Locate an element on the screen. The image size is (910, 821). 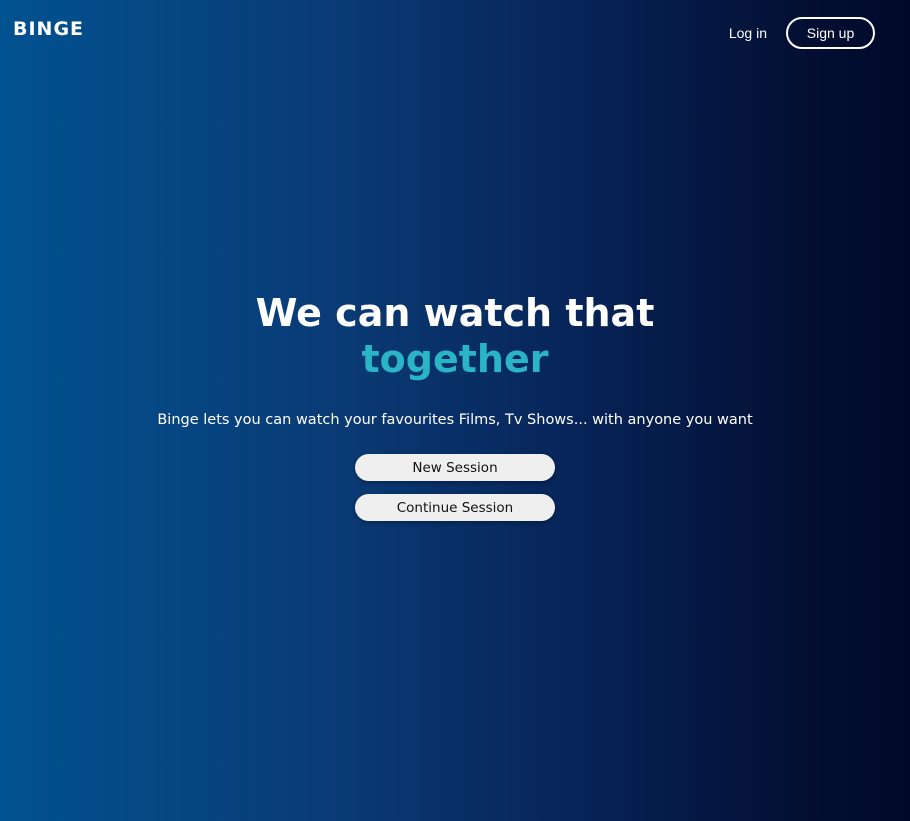
hero-title-accent: together is located at coordinates (455, 359).